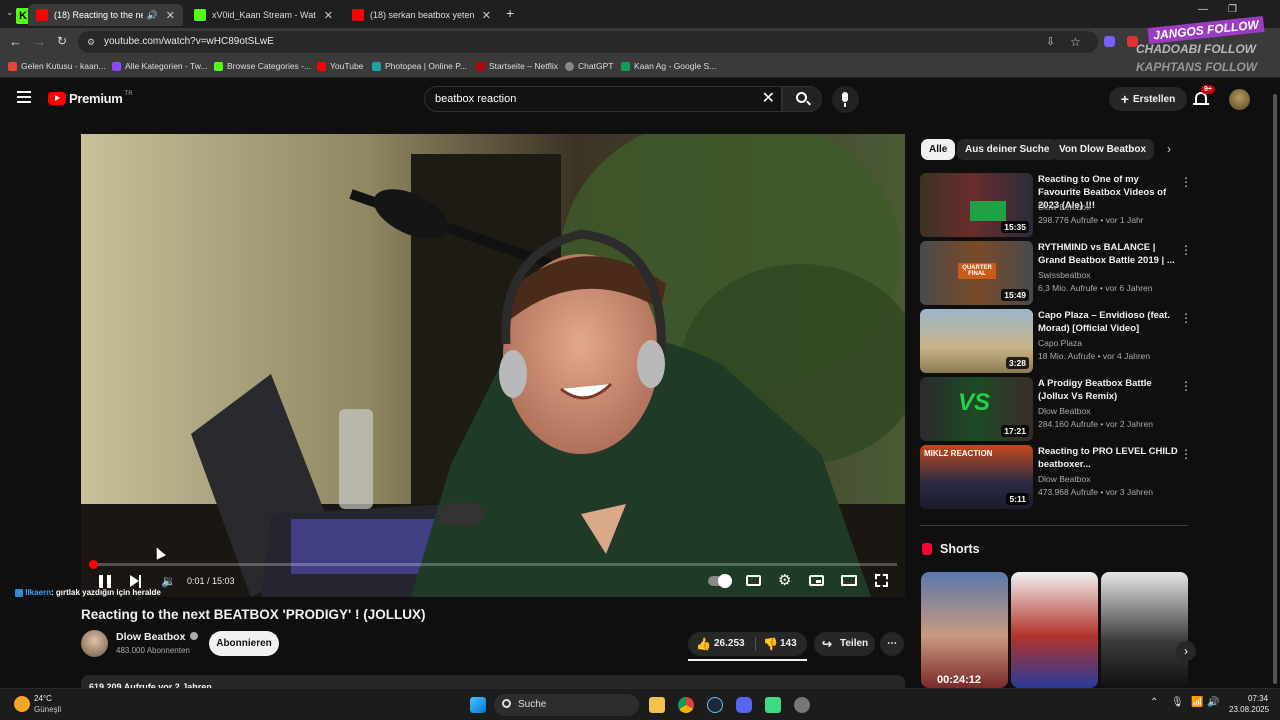 This screenshot has width=1280, height=720. Describe the element at coordinates (244, 643) in the screenshot. I see `subscribe-button: Abonnieren` at that location.